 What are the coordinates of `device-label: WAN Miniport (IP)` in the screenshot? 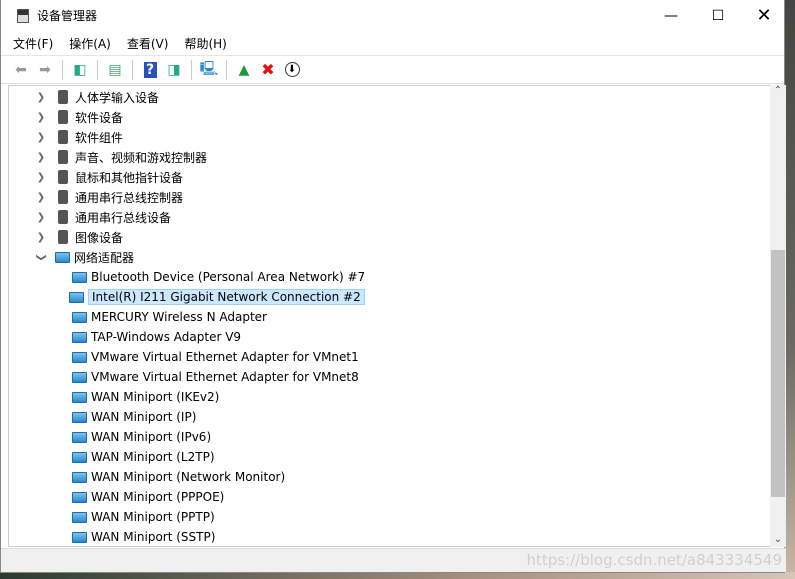 It's located at (144, 417).